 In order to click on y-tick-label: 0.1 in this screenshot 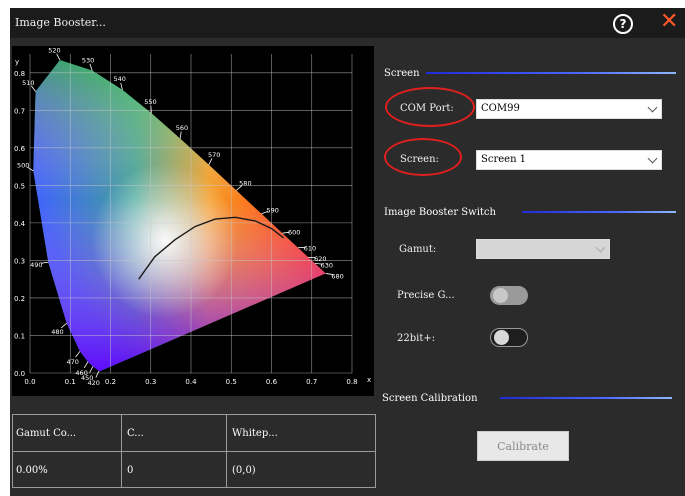, I will do `click(19, 336)`.